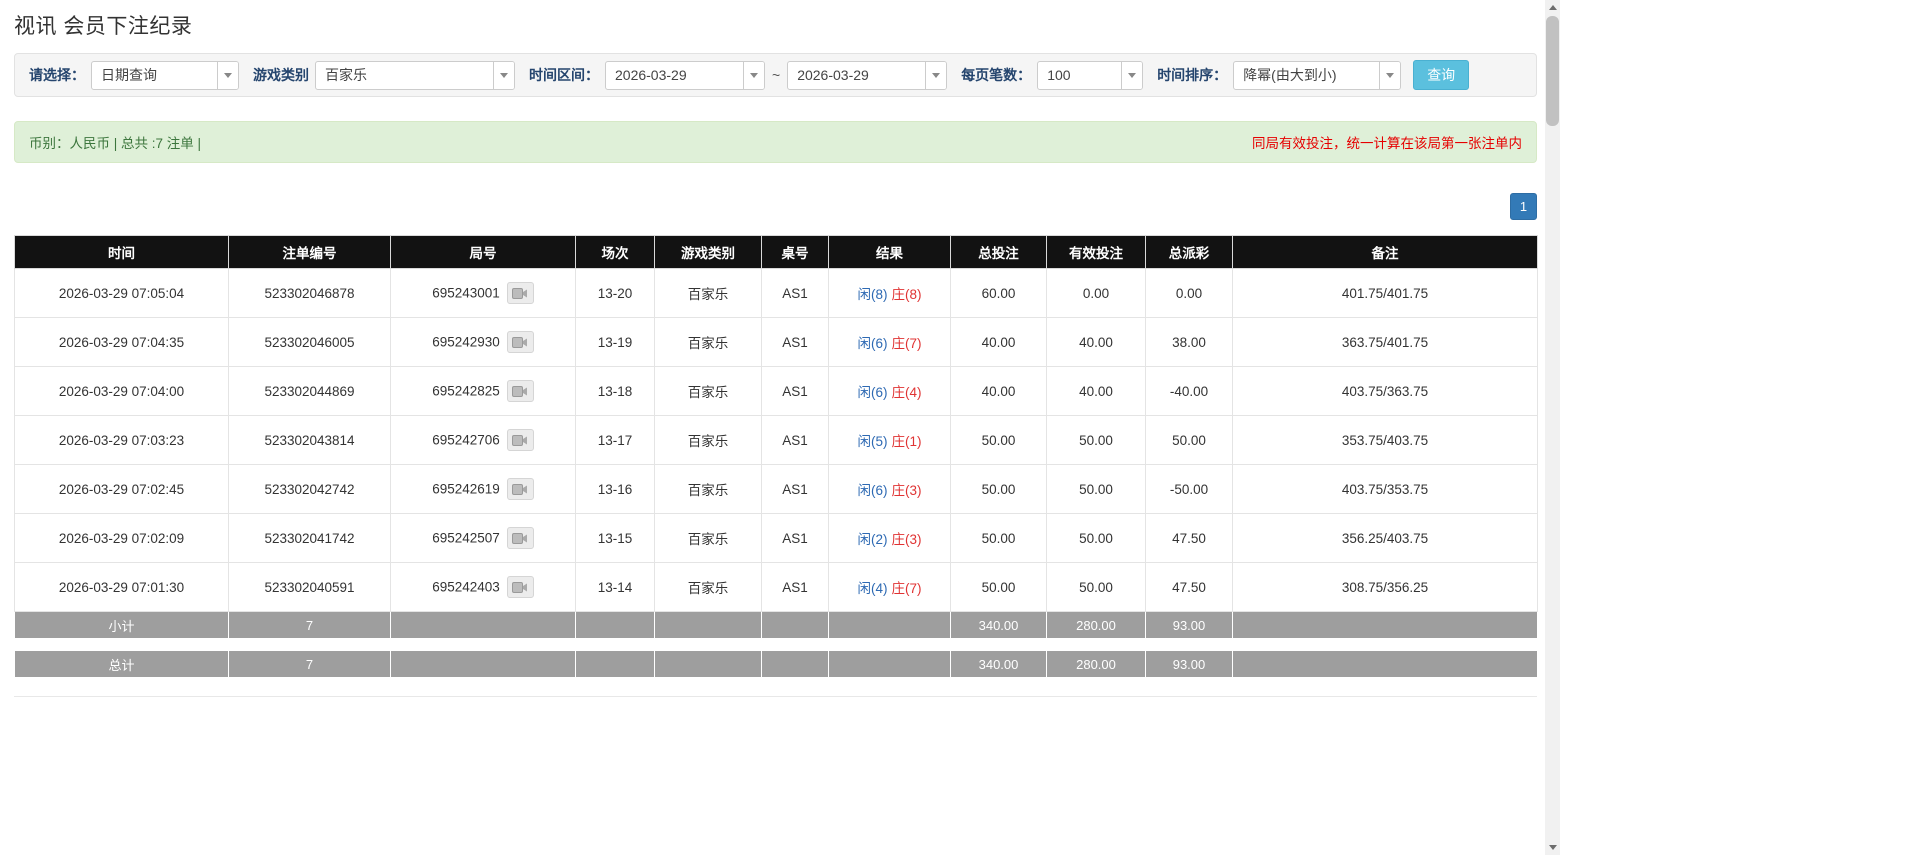 The image size is (1919, 855). I want to click on result-cell: 闲(6) 庄(4), so click(889, 391).